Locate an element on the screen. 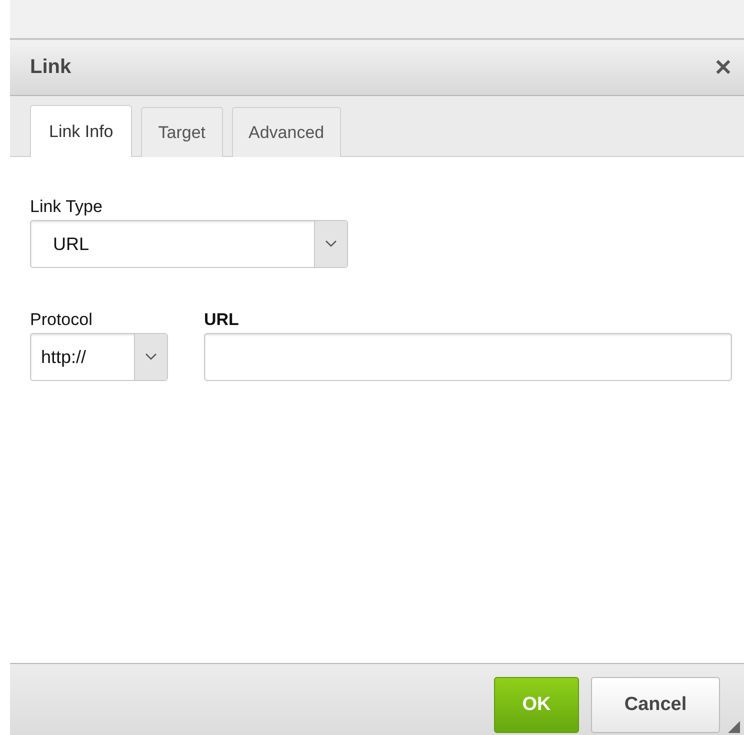  link-type-dropdown: URL is located at coordinates (189, 244).